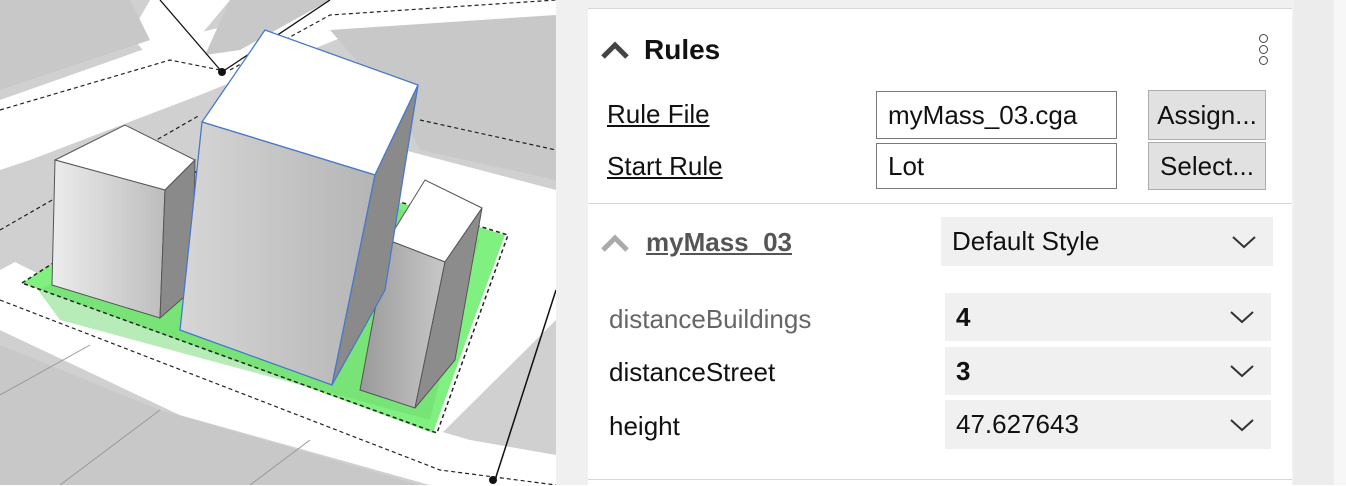 This screenshot has width=1346, height=486. What do you see at coordinates (692, 372) in the screenshot?
I see `attr-label-distance-street: distanceStreet` at bounding box center [692, 372].